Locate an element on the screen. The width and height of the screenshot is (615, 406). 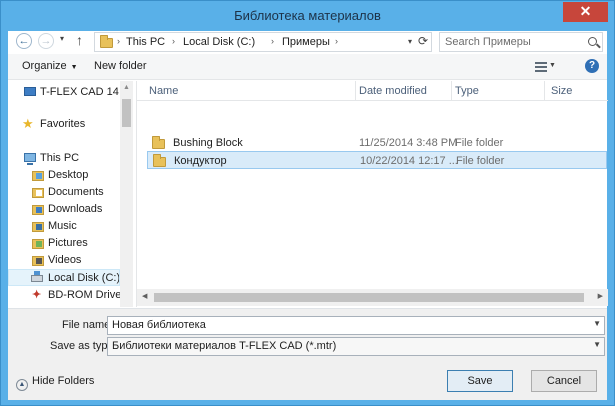
organize-label: Organize is located at coordinates (44, 66).